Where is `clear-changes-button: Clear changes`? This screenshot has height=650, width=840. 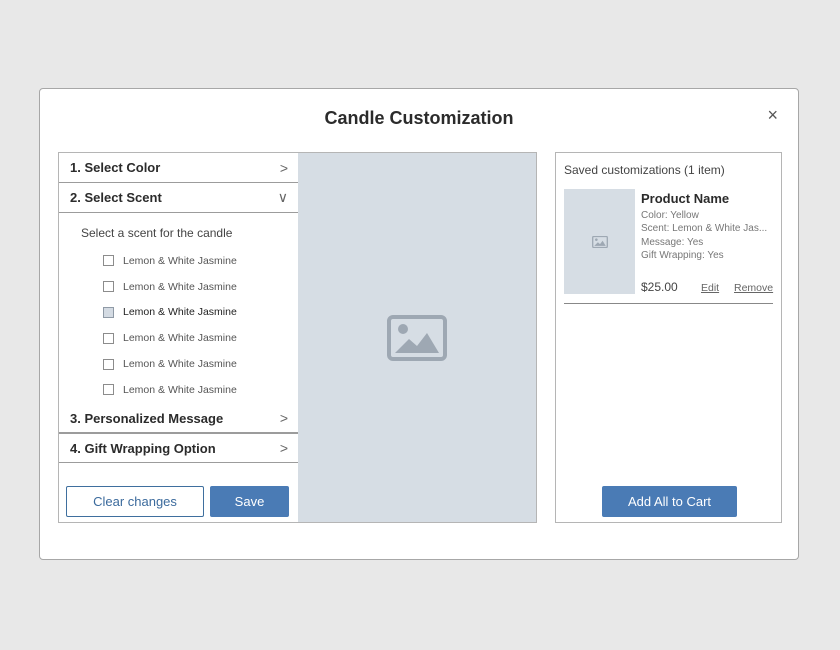 clear-changes-button: Clear changes is located at coordinates (135, 501).